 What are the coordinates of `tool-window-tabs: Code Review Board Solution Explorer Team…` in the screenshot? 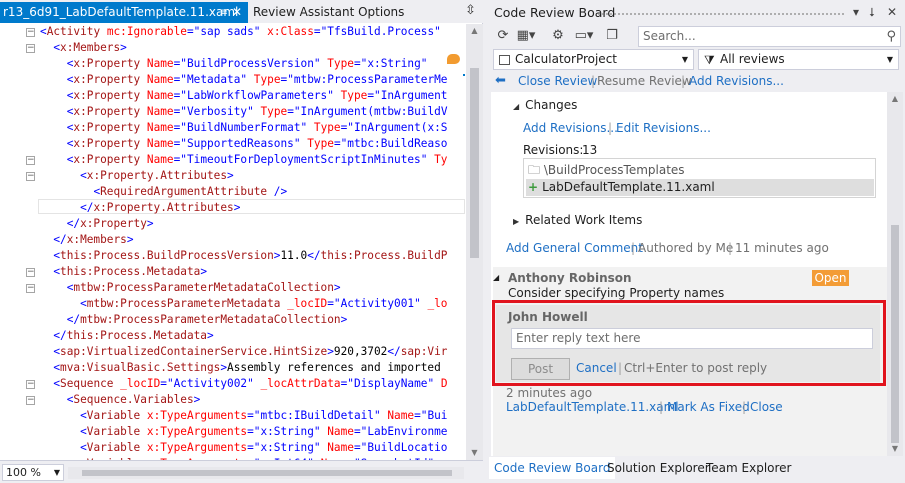 It's located at (697, 470).